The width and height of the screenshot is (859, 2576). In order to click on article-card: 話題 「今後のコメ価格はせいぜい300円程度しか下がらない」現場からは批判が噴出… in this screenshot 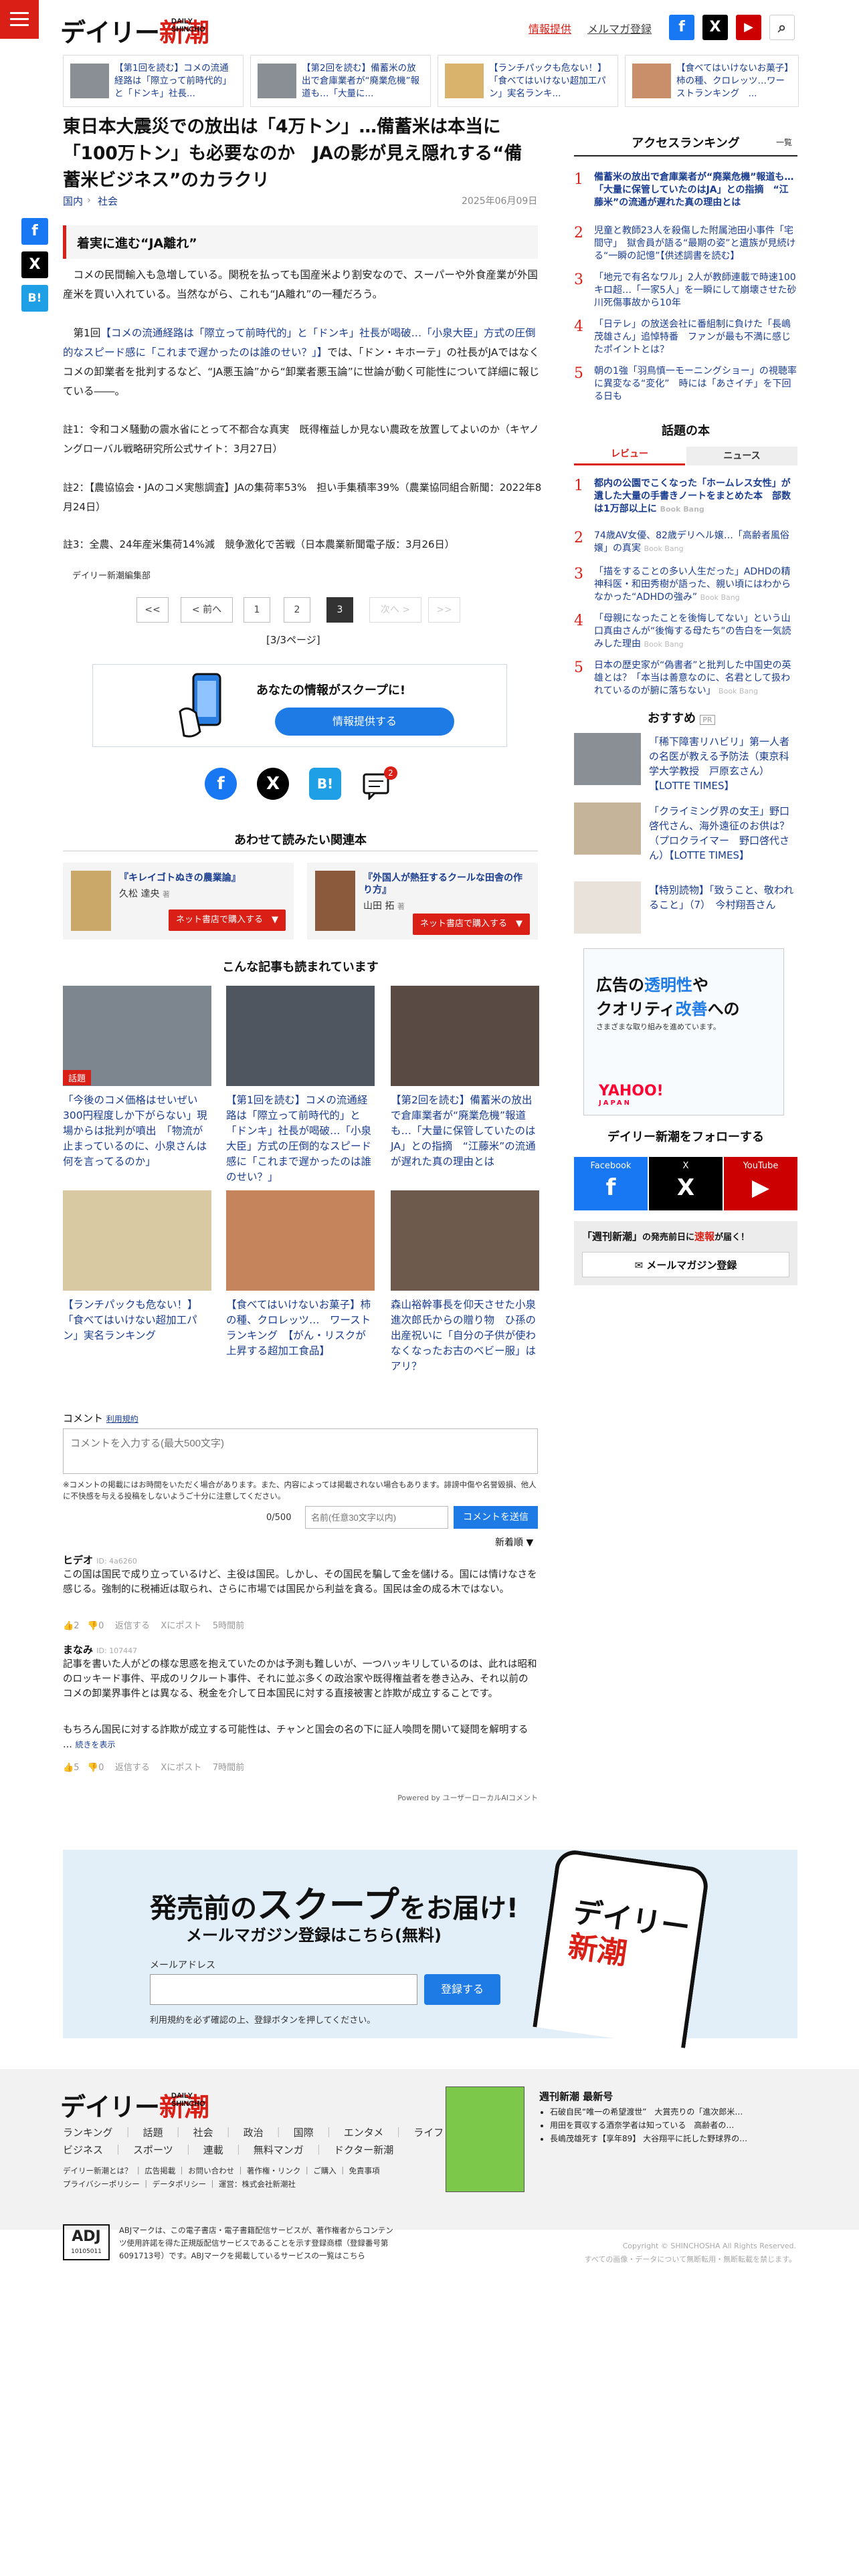, I will do `click(137, 1078)`.